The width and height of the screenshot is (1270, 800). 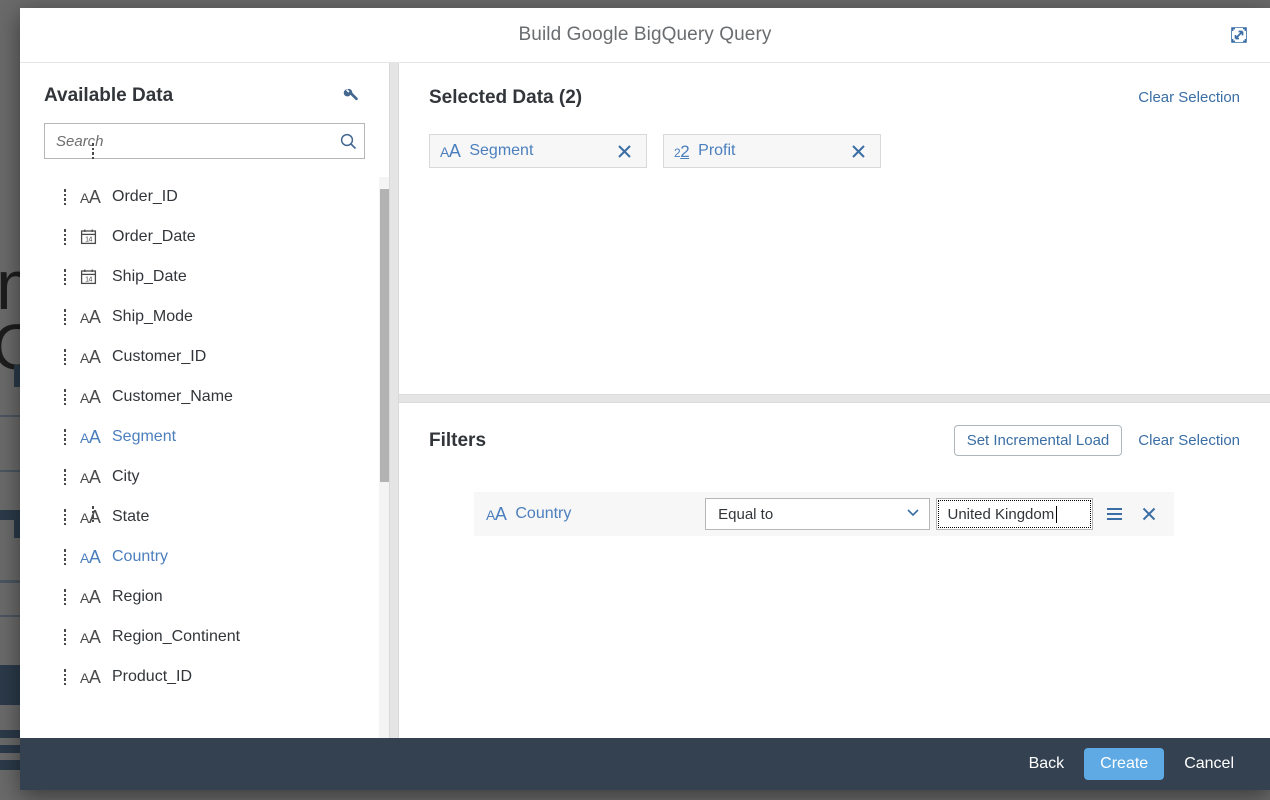 I want to click on available-field-row: AA Customer_ID, so click(x=204, y=357).